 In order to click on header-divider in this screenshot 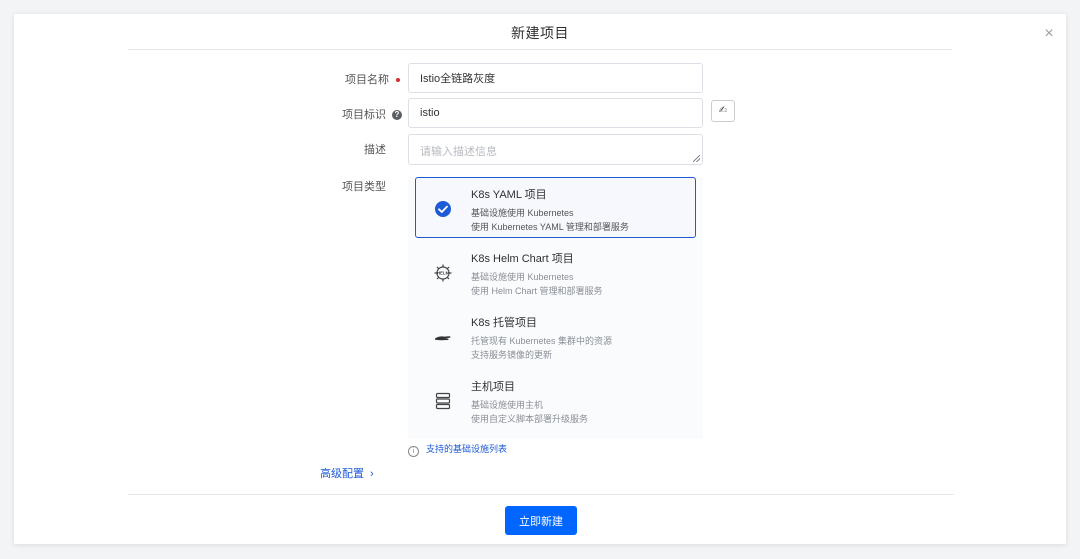, I will do `click(540, 49)`.